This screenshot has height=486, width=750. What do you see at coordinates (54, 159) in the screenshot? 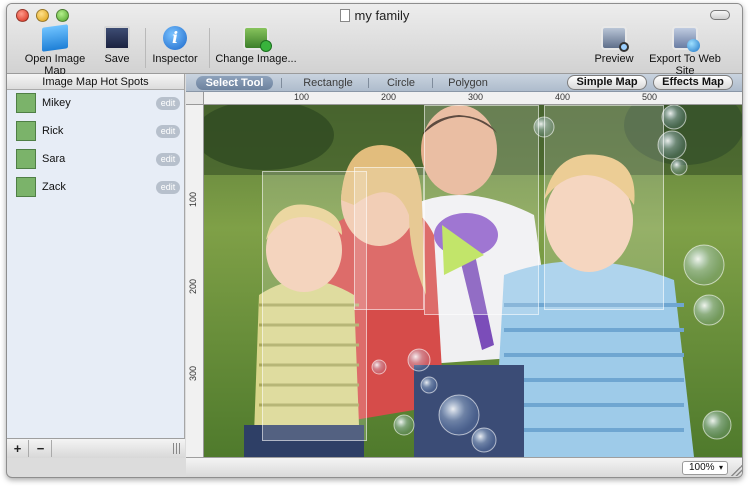
I see `hotspot-label: Sara` at bounding box center [54, 159].